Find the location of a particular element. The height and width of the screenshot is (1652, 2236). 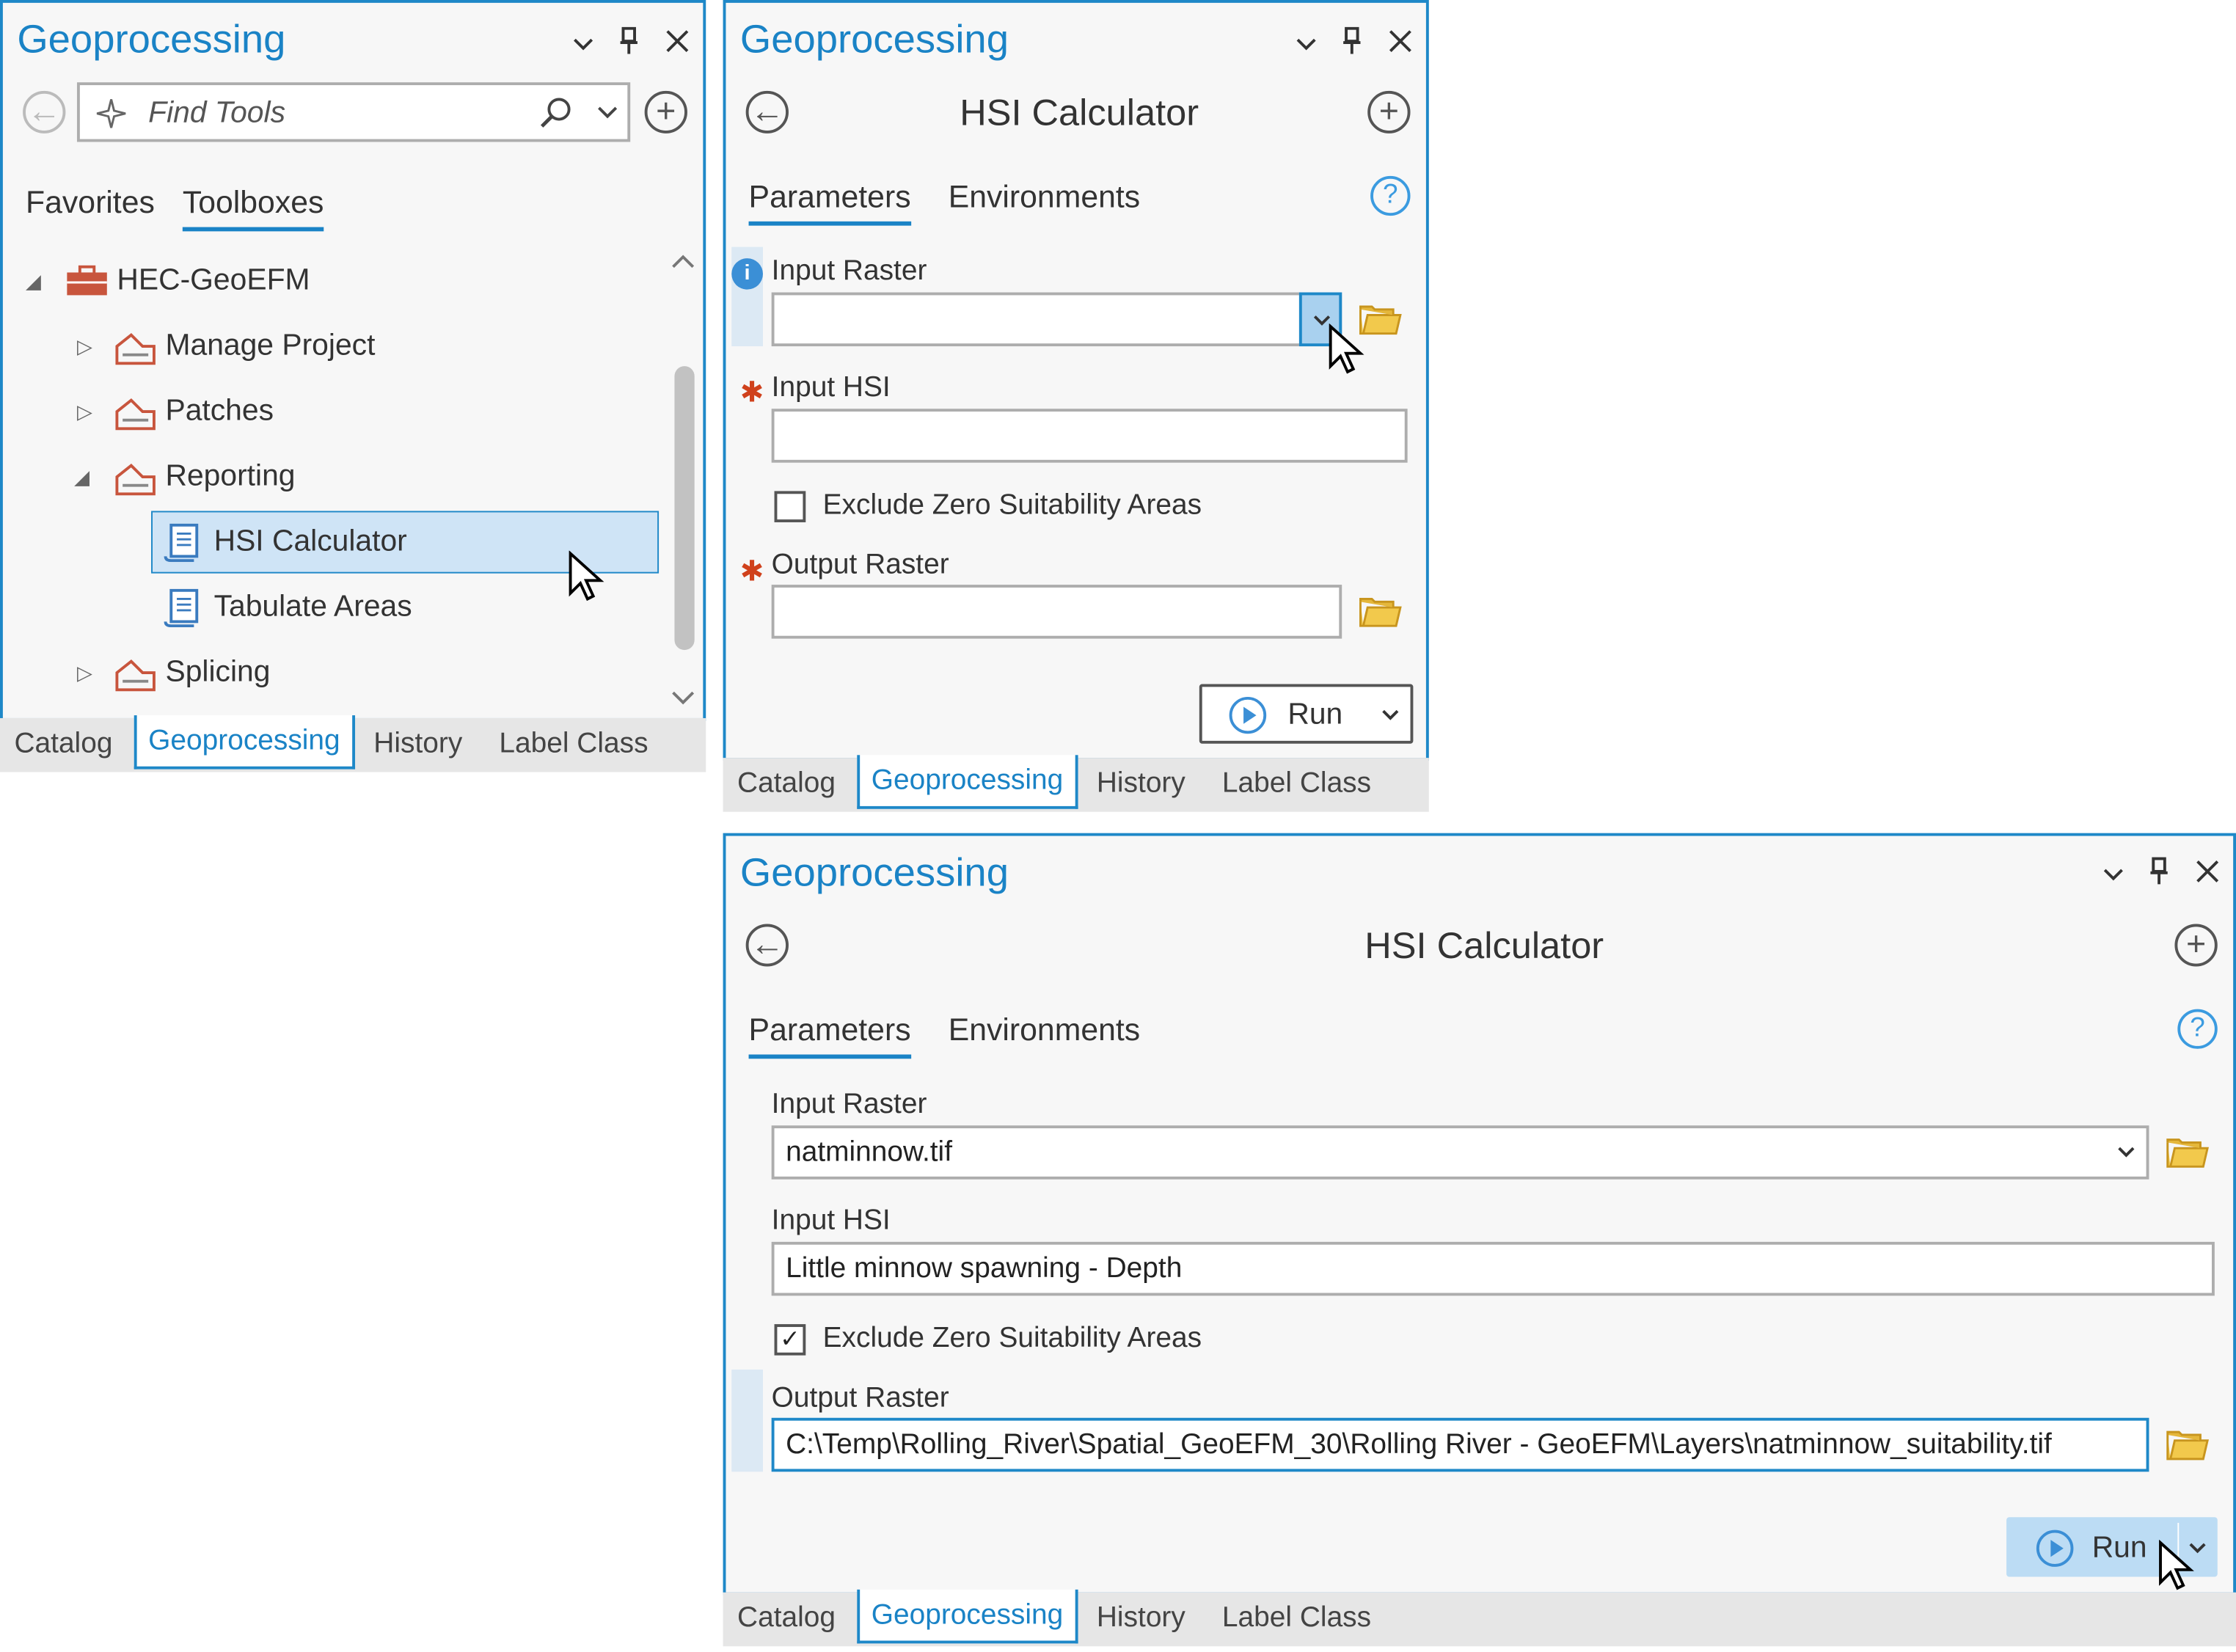

tool-title: HSI Calculator is located at coordinates (1484, 945).